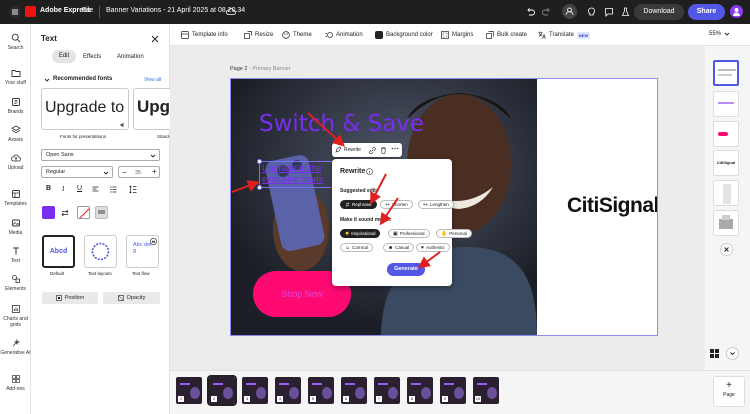 The image size is (750, 414). I want to click on resize-button: Resize, so click(258, 35).